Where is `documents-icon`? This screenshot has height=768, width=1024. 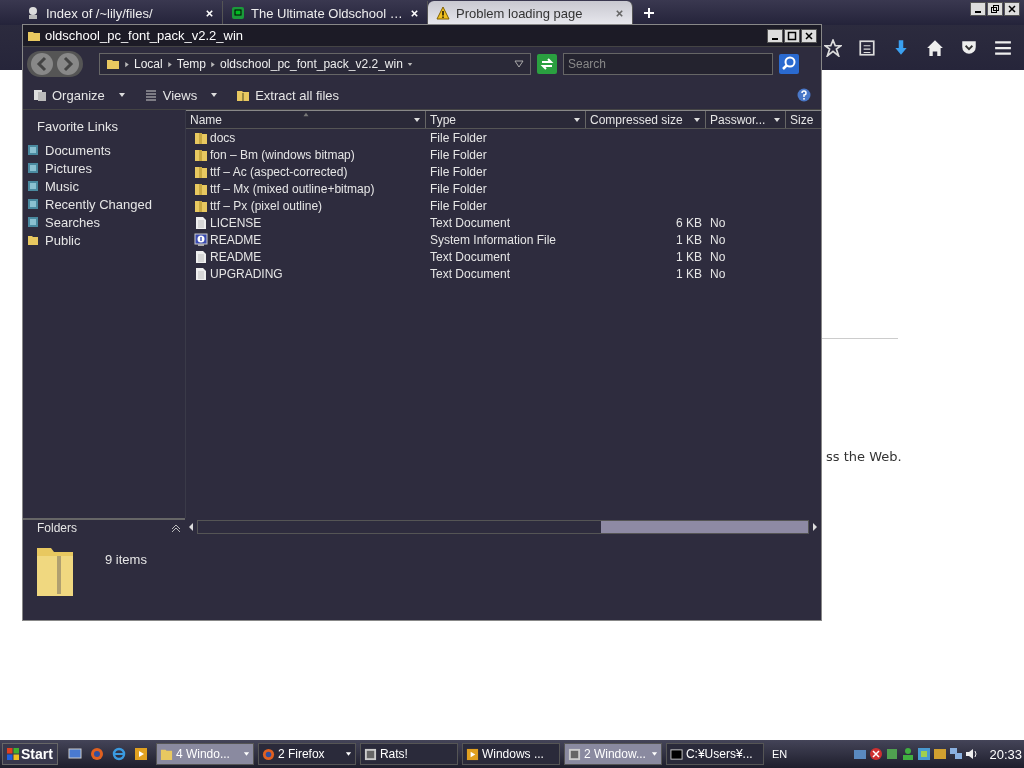 documents-icon is located at coordinates (40, 95).